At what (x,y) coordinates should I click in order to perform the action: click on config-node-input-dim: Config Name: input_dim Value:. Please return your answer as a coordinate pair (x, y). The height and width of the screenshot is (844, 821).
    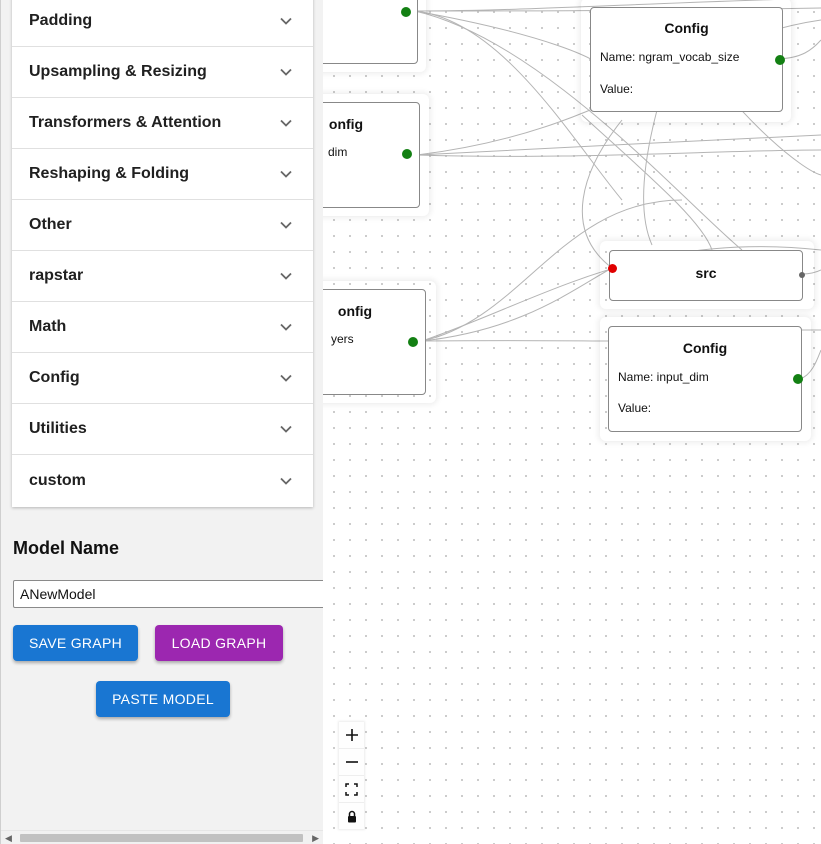
    Looking at the image, I should click on (705, 379).